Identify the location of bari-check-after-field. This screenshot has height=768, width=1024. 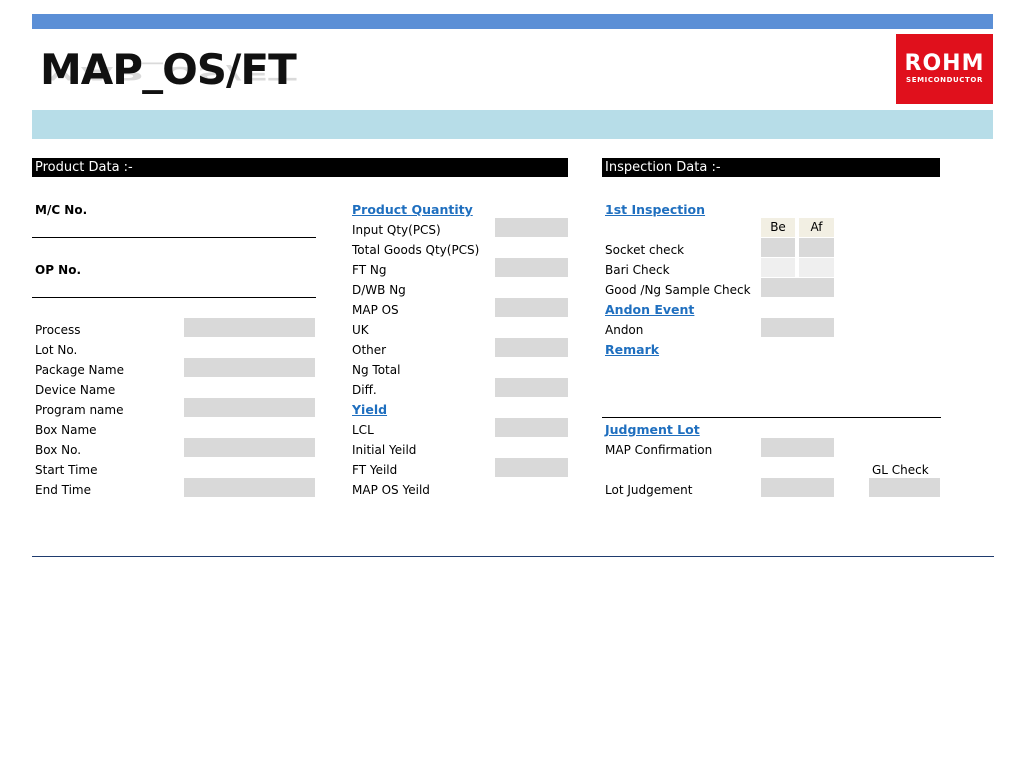
(816, 267).